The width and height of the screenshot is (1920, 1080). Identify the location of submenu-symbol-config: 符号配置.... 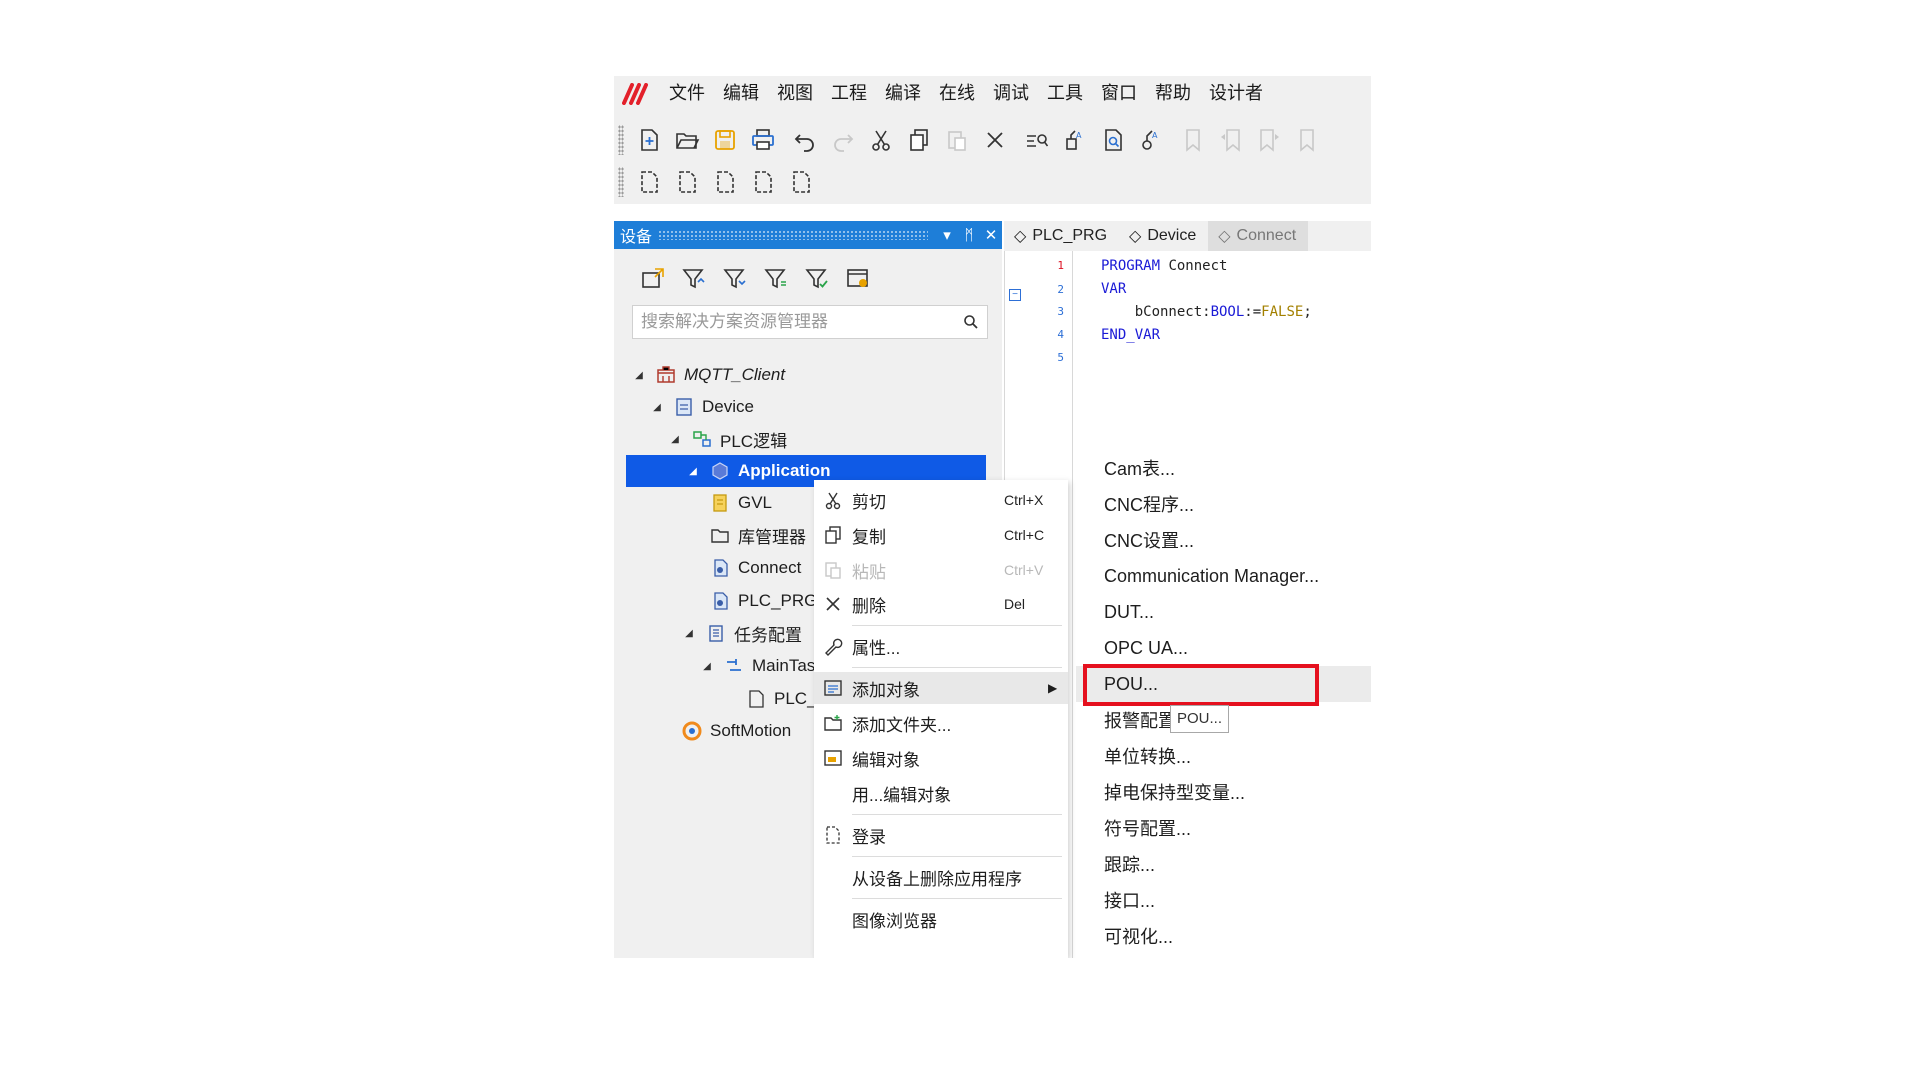
(1223, 828).